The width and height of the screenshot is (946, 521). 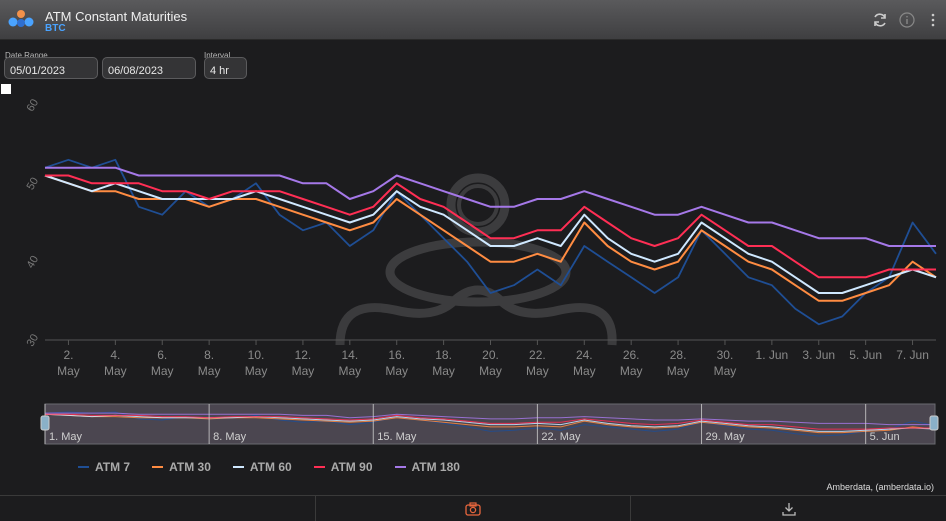 I want to click on screenshot-button, so click(x=474, y=508).